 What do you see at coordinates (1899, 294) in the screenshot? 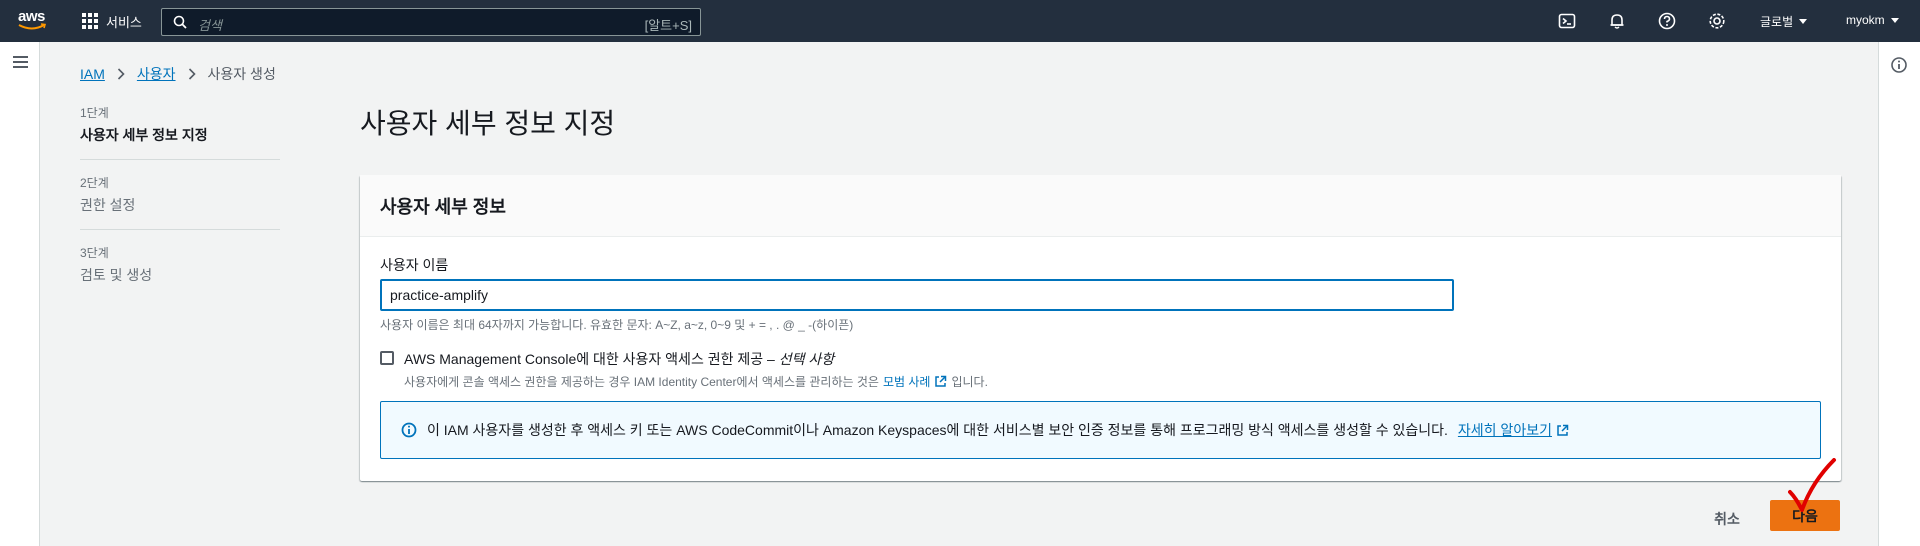
I see `right-rail` at bounding box center [1899, 294].